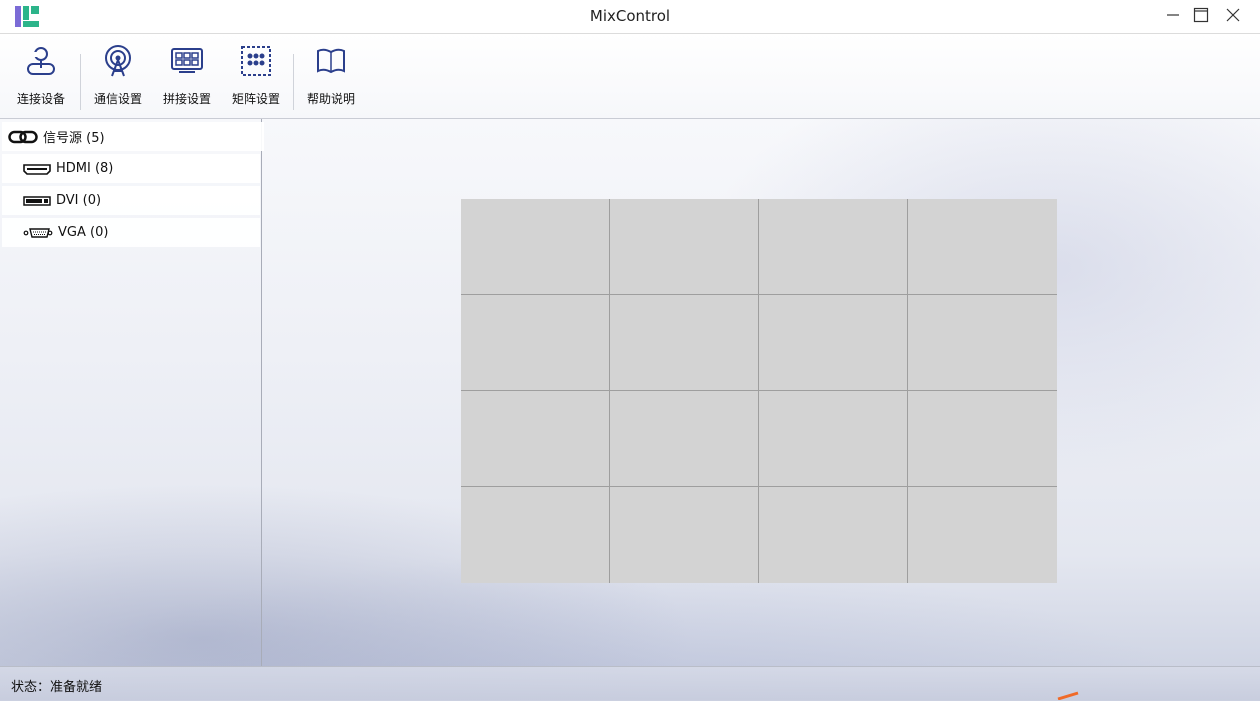  What do you see at coordinates (40, 99) in the screenshot?
I see `connect-device-label: 连接设备` at bounding box center [40, 99].